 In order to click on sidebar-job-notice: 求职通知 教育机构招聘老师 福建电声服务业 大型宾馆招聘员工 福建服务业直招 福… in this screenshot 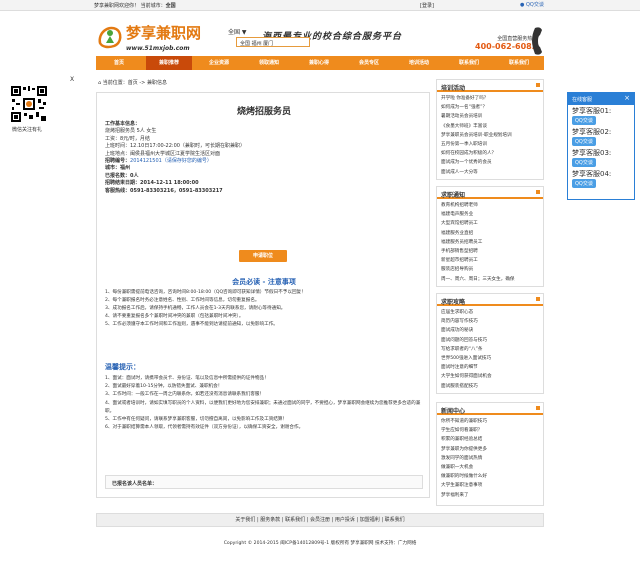, I will do `click(490, 236)`.